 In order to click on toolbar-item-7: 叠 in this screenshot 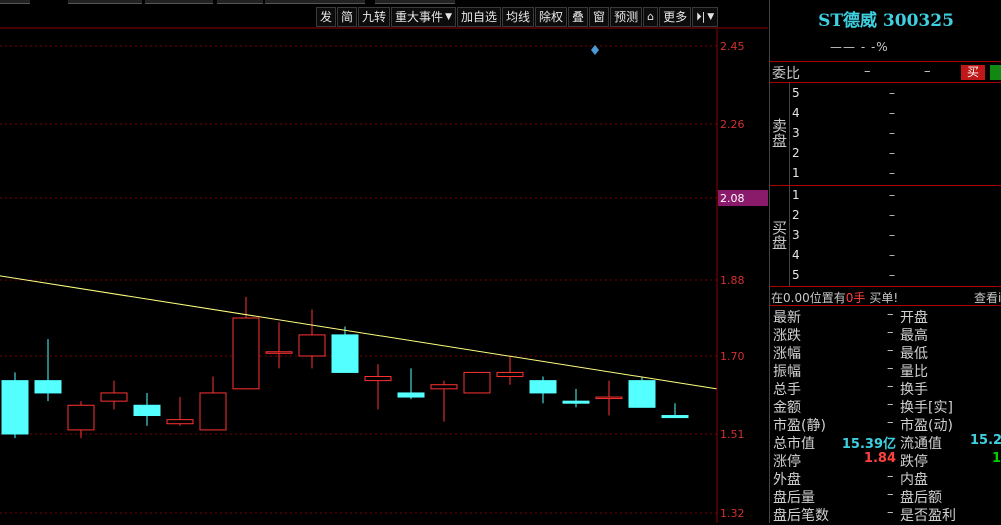, I will do `click(578, 17)`.